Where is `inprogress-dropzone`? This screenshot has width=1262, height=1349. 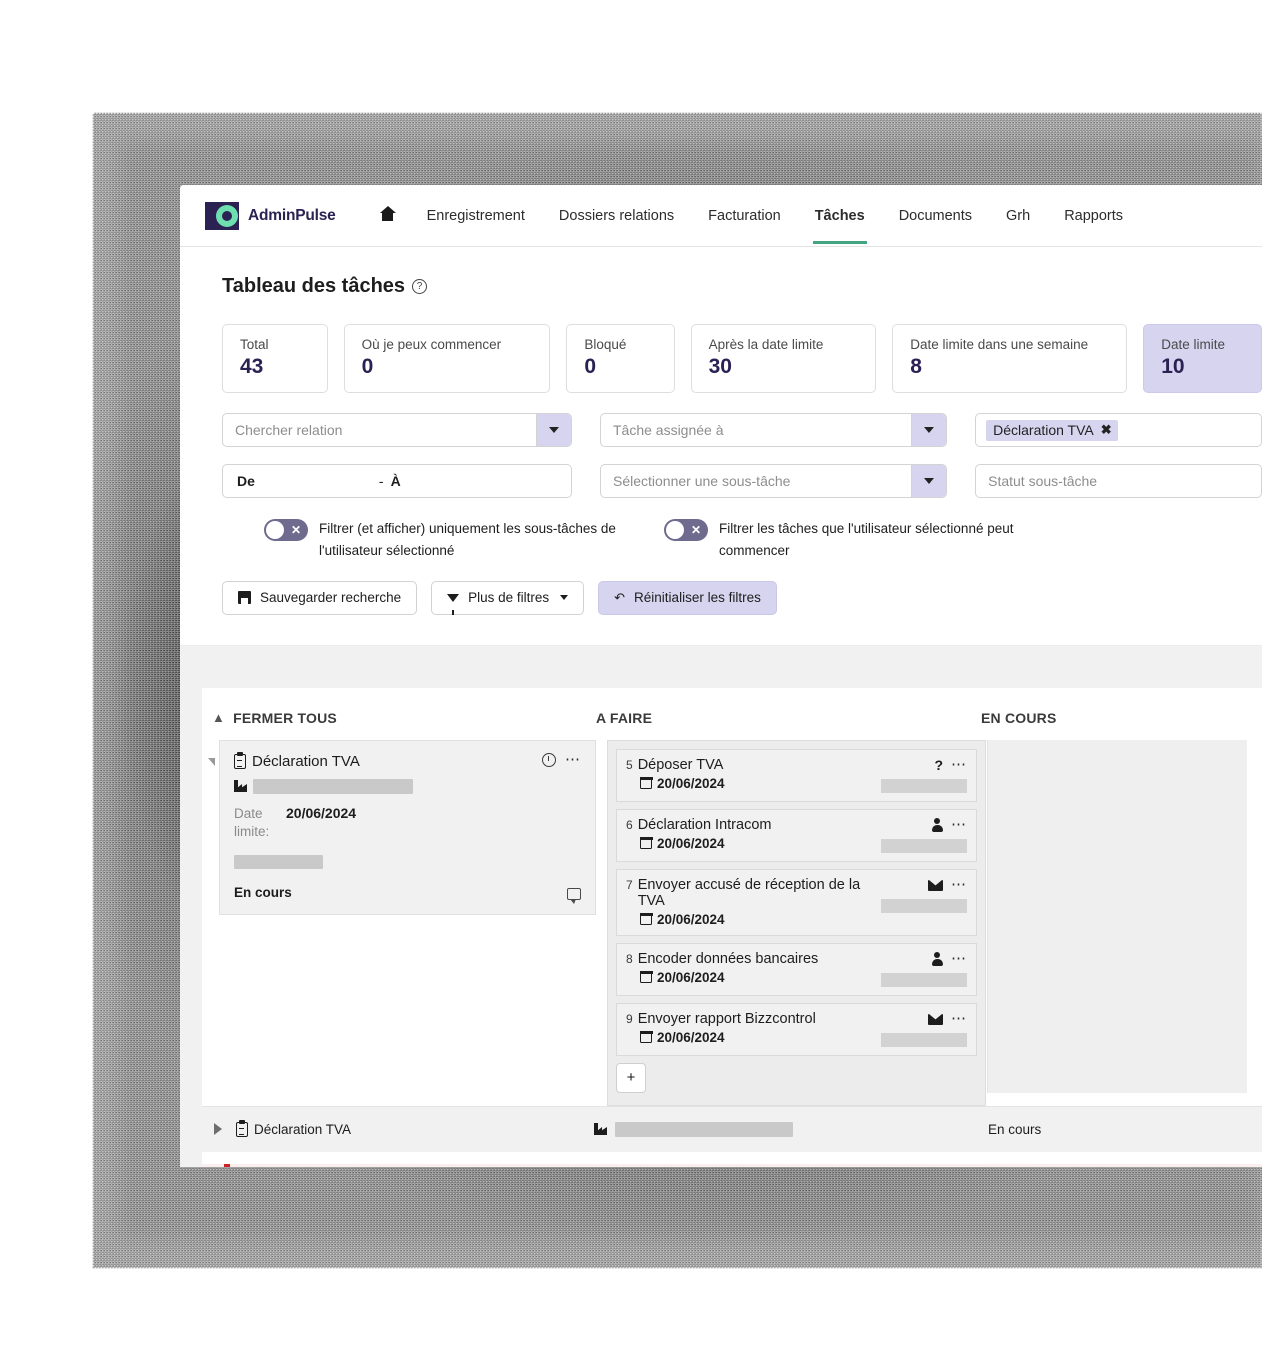
inprogress-dropzone is located at coordinates (1117, 916).